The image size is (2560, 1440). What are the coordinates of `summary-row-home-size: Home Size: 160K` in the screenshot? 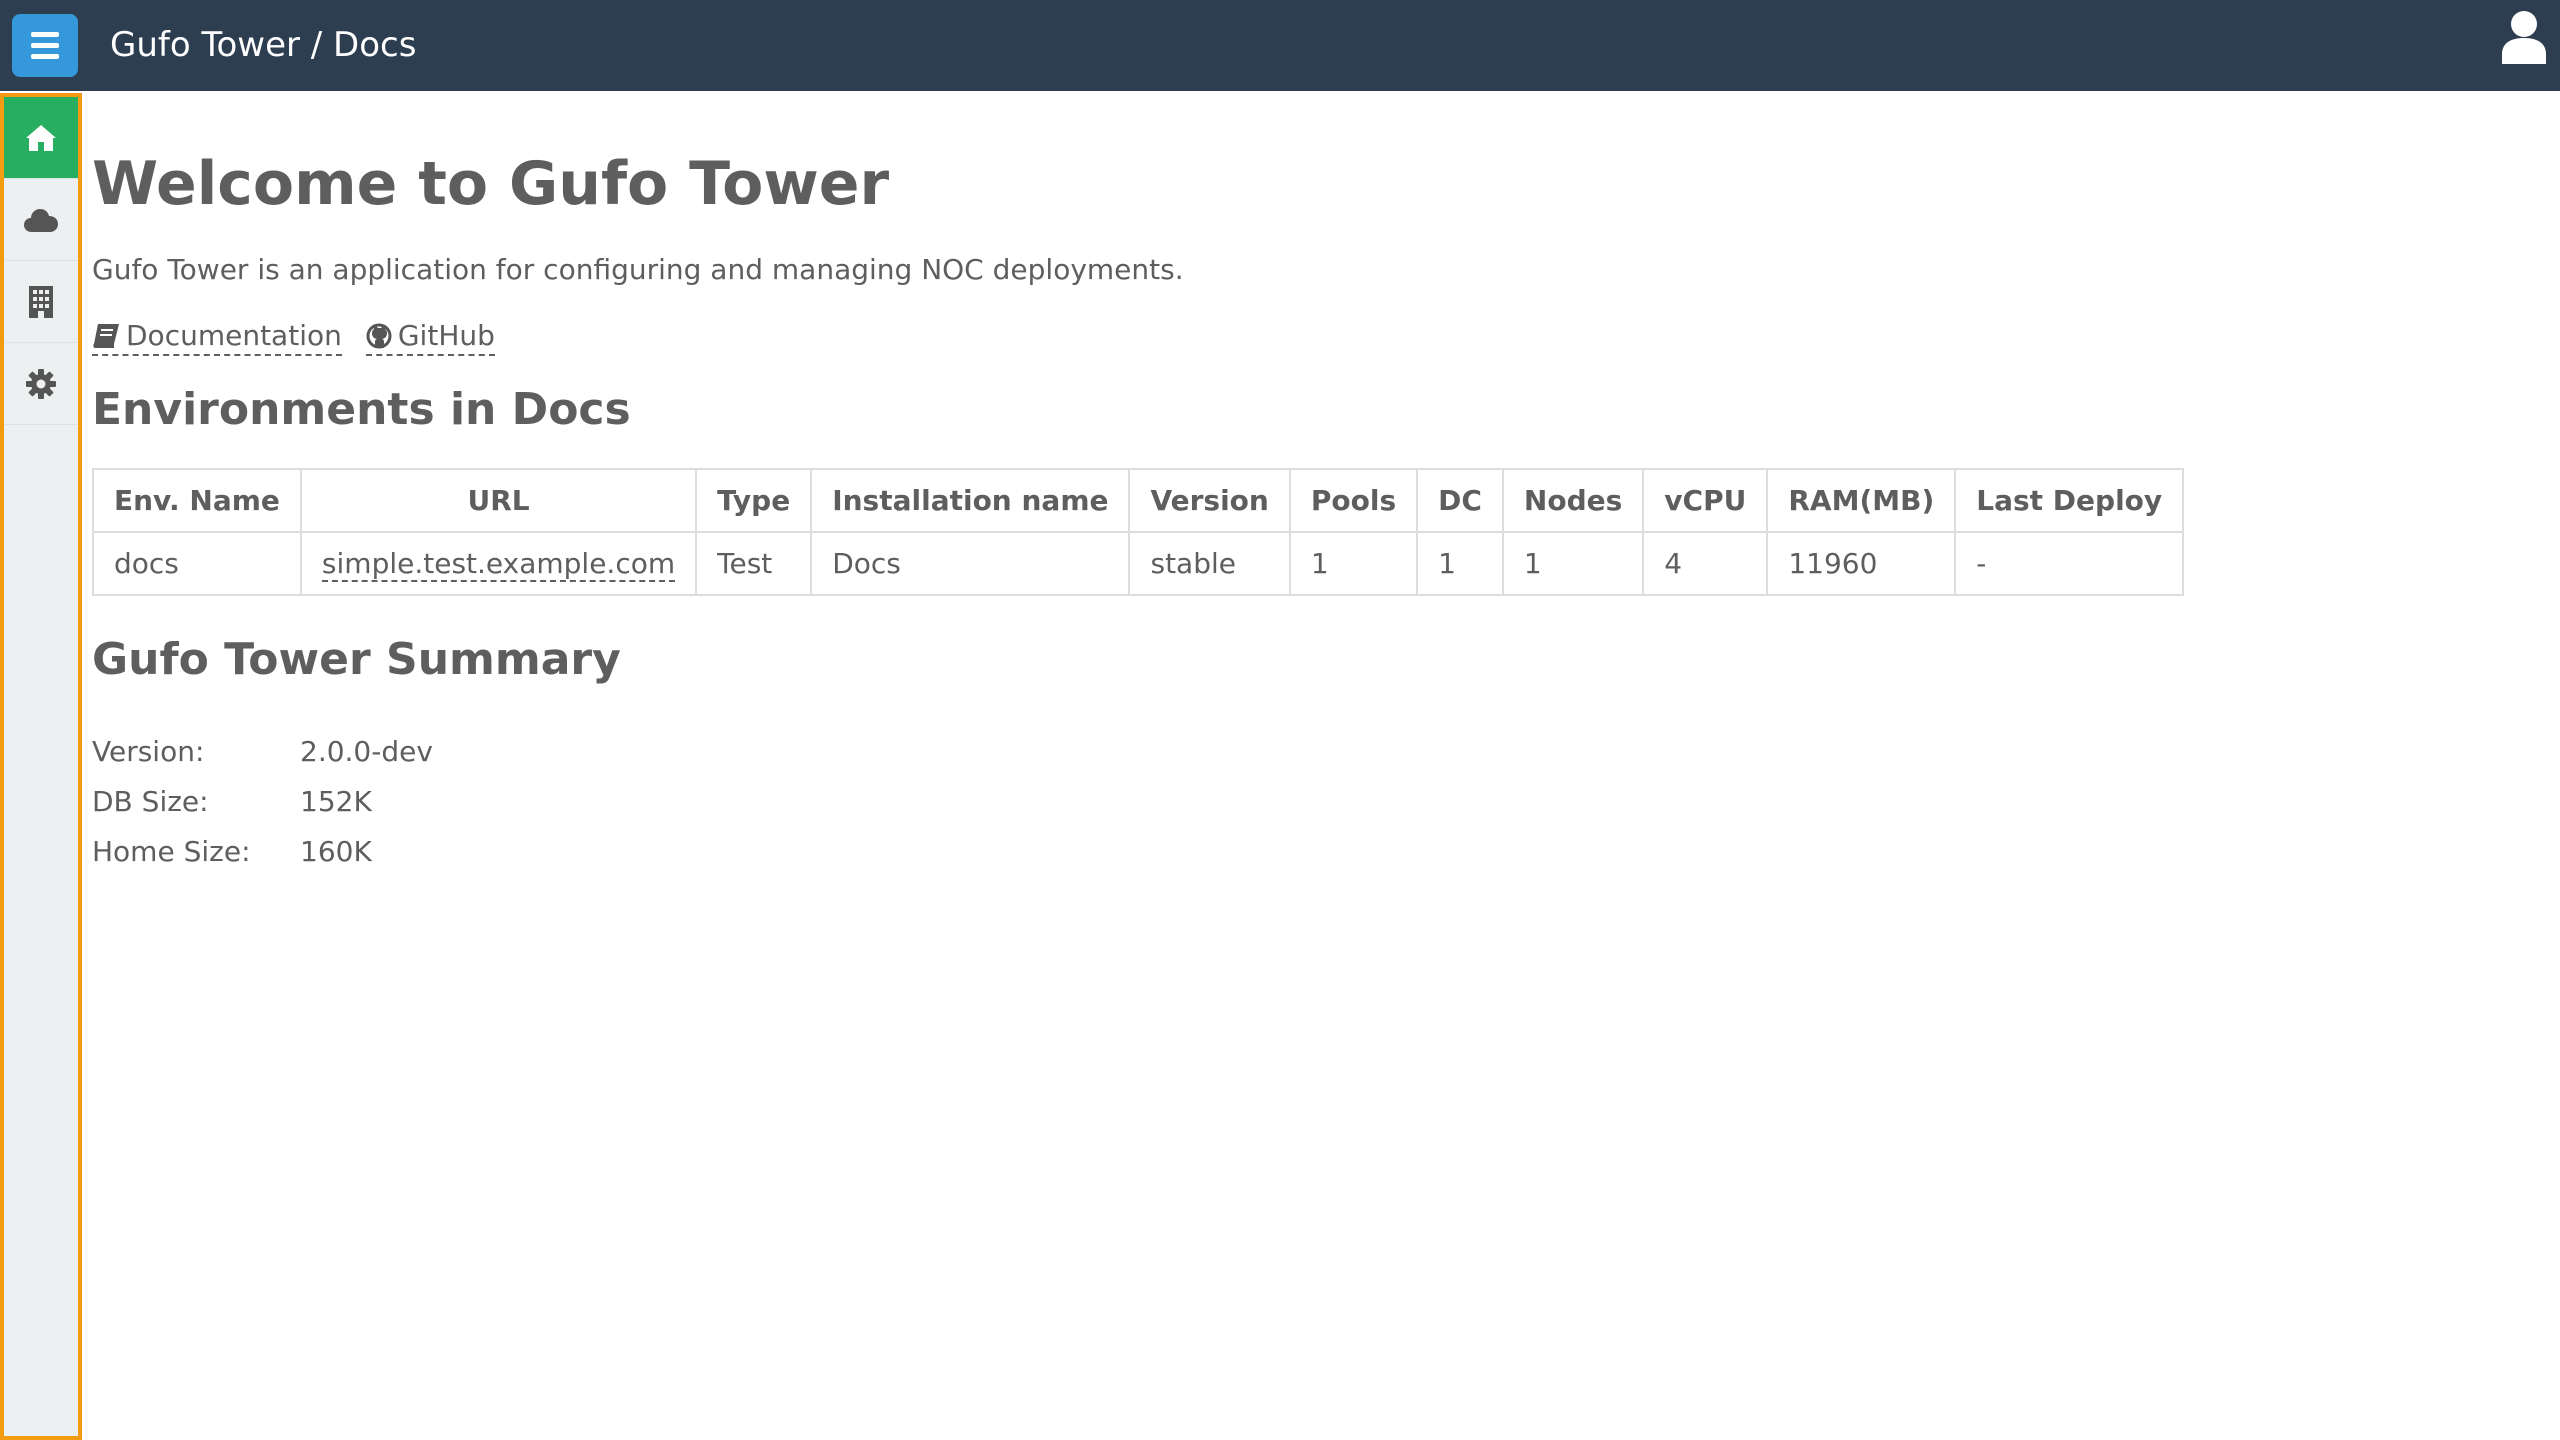 It's located at (1312, 851).